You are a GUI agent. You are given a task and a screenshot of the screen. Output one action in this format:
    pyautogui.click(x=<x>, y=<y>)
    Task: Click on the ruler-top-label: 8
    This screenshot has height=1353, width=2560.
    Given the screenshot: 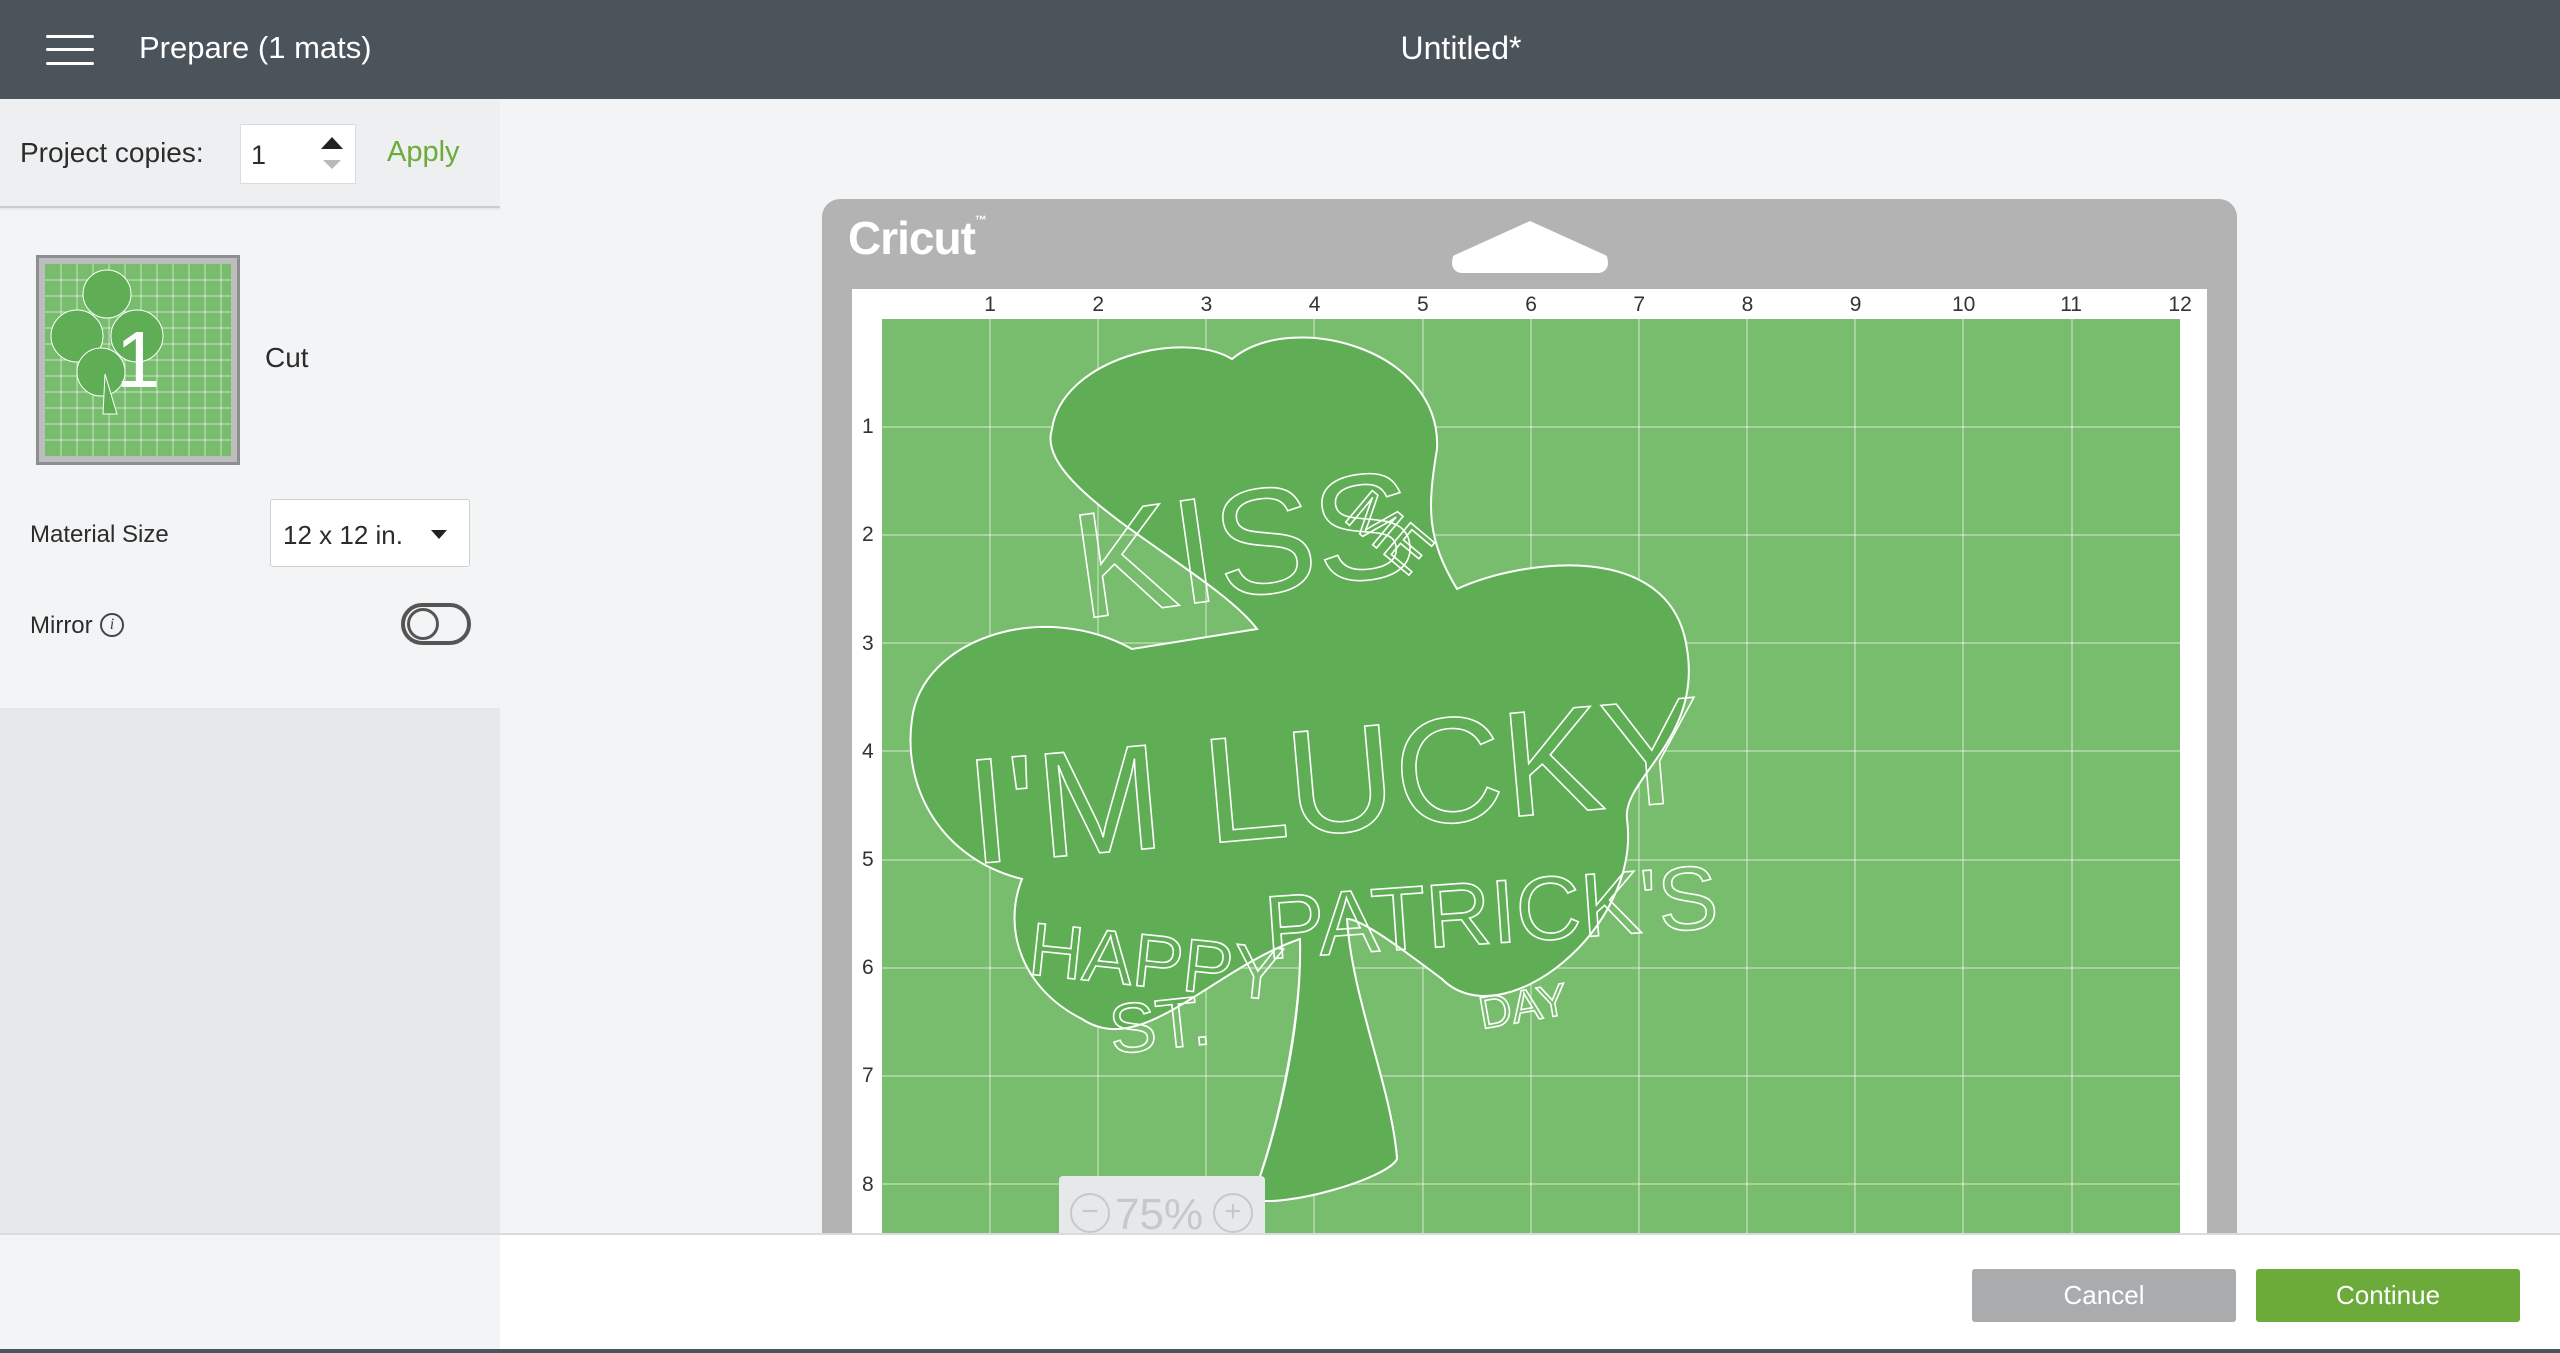 What is the action you would take?
    pyautogui.click(x=1747, y=304)
    